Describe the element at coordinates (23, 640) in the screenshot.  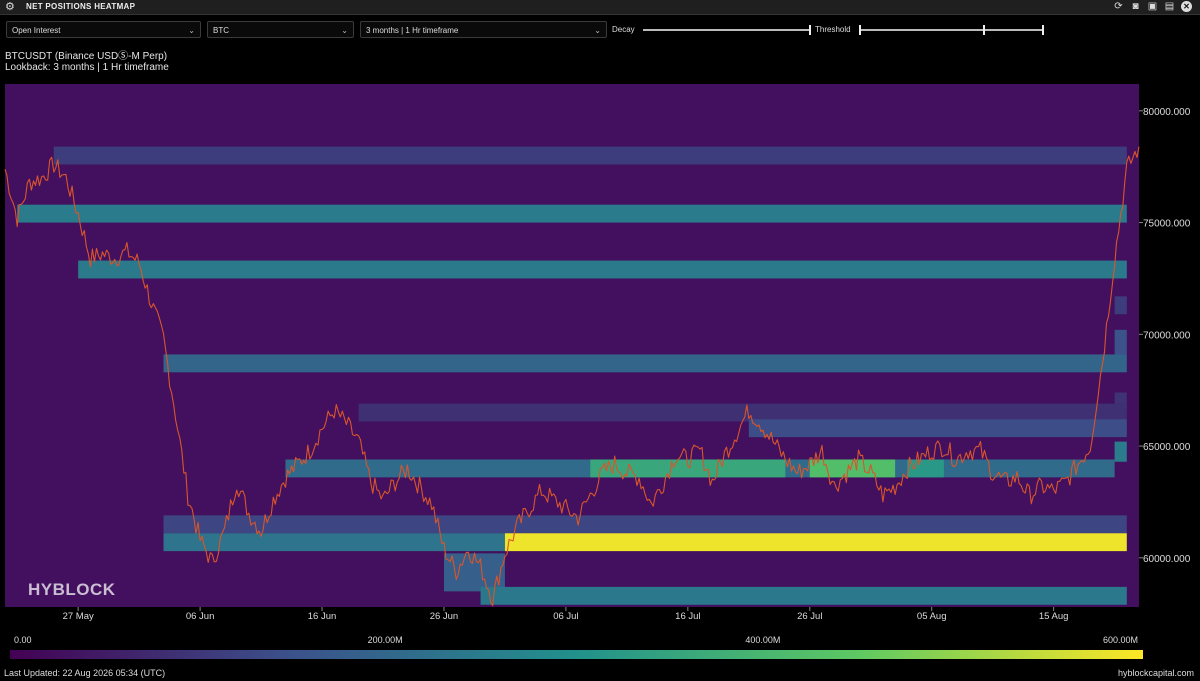
I see `legend-label-min: 0.00` at that location.